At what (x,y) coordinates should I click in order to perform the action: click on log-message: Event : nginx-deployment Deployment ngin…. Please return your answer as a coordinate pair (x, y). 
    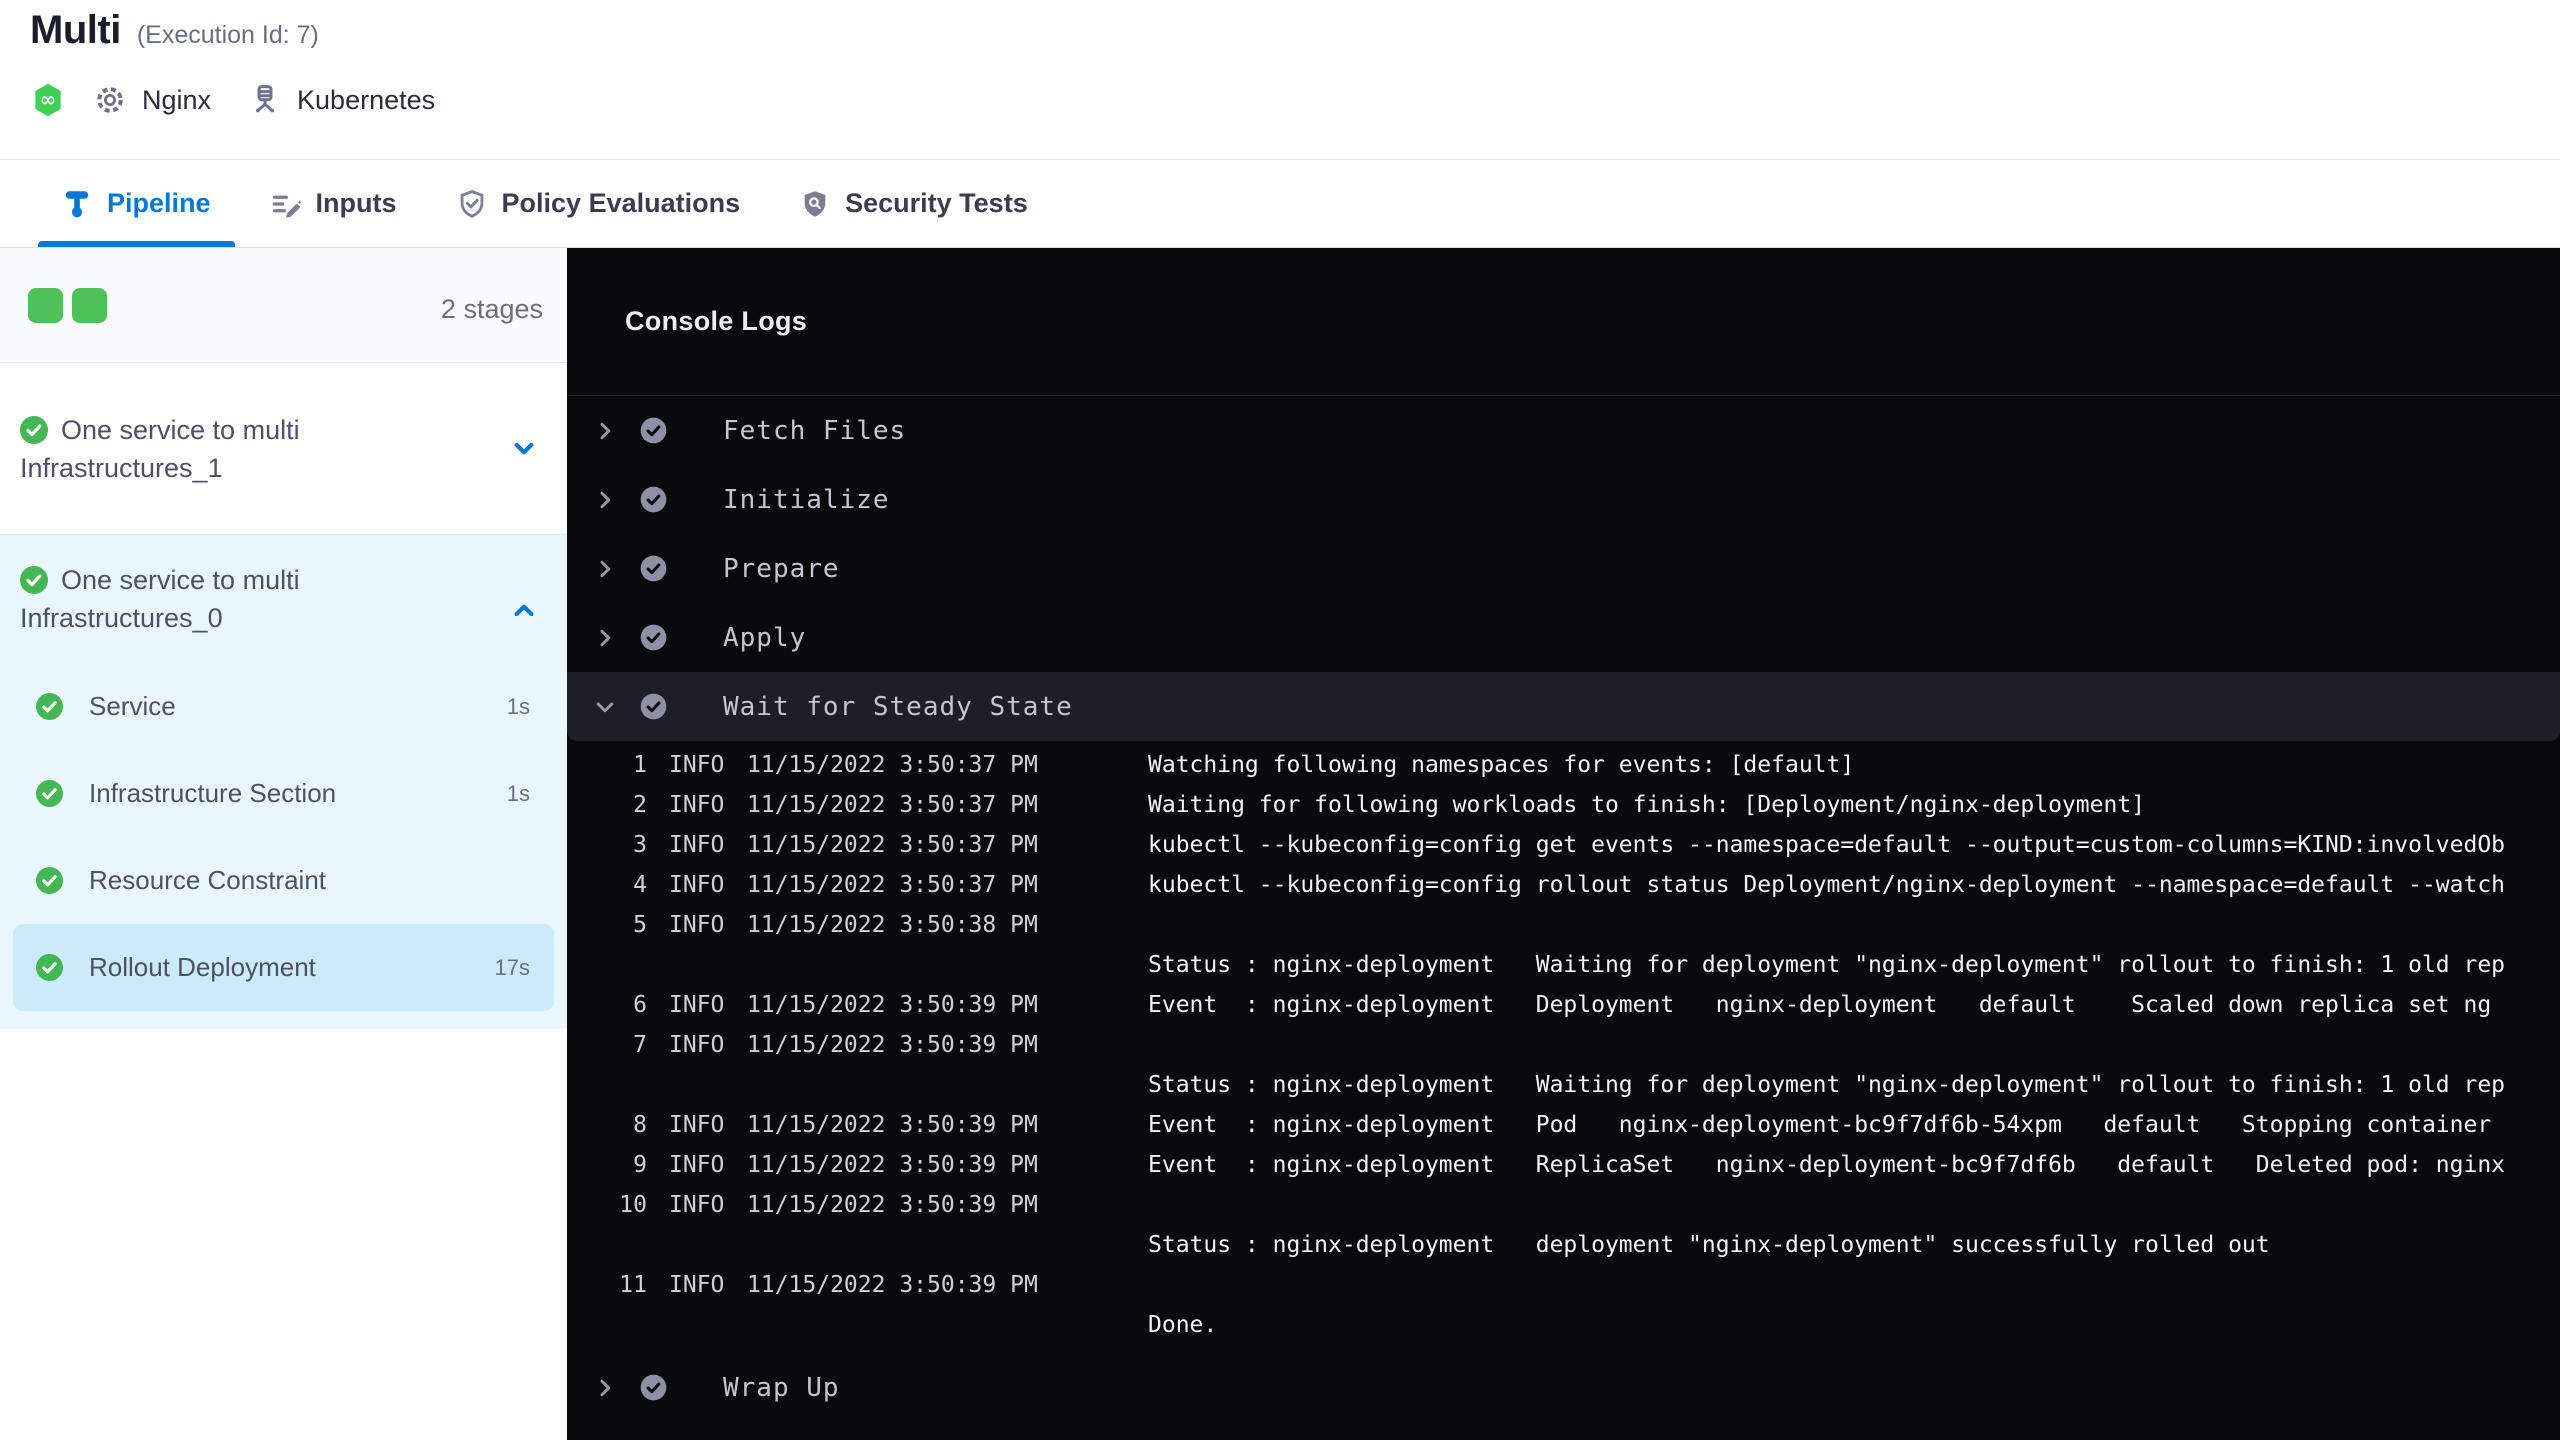
    Looking at the image, I should click on (1820, 1005).